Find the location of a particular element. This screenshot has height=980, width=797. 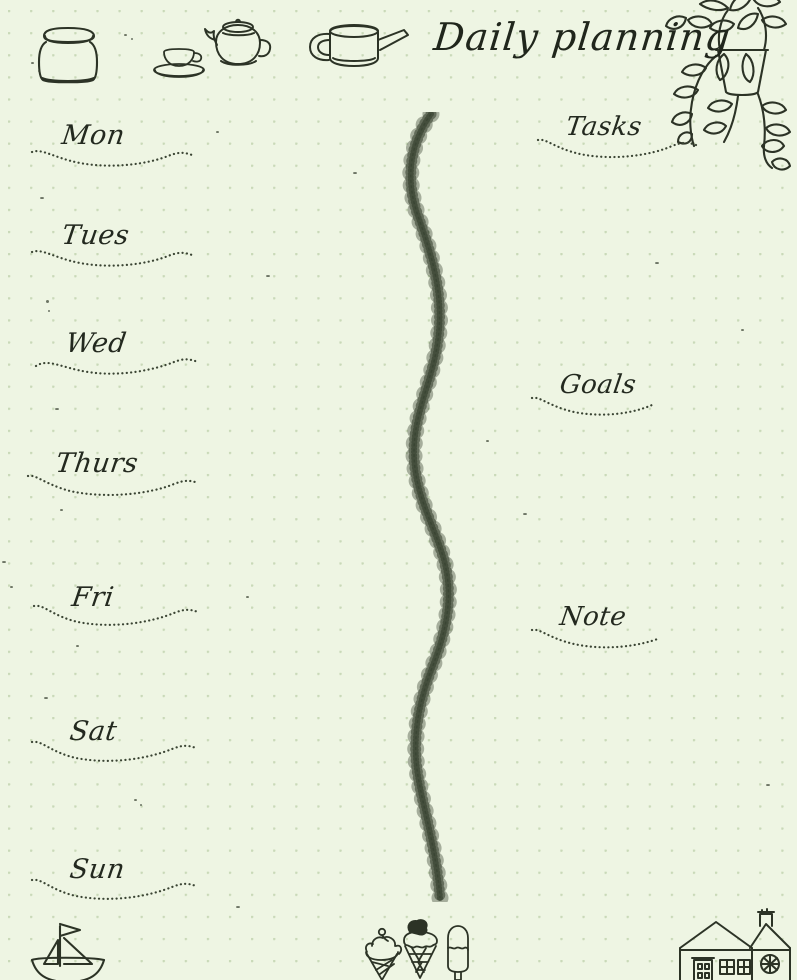

watering-can-doodle is located at coordinates (359, 45).